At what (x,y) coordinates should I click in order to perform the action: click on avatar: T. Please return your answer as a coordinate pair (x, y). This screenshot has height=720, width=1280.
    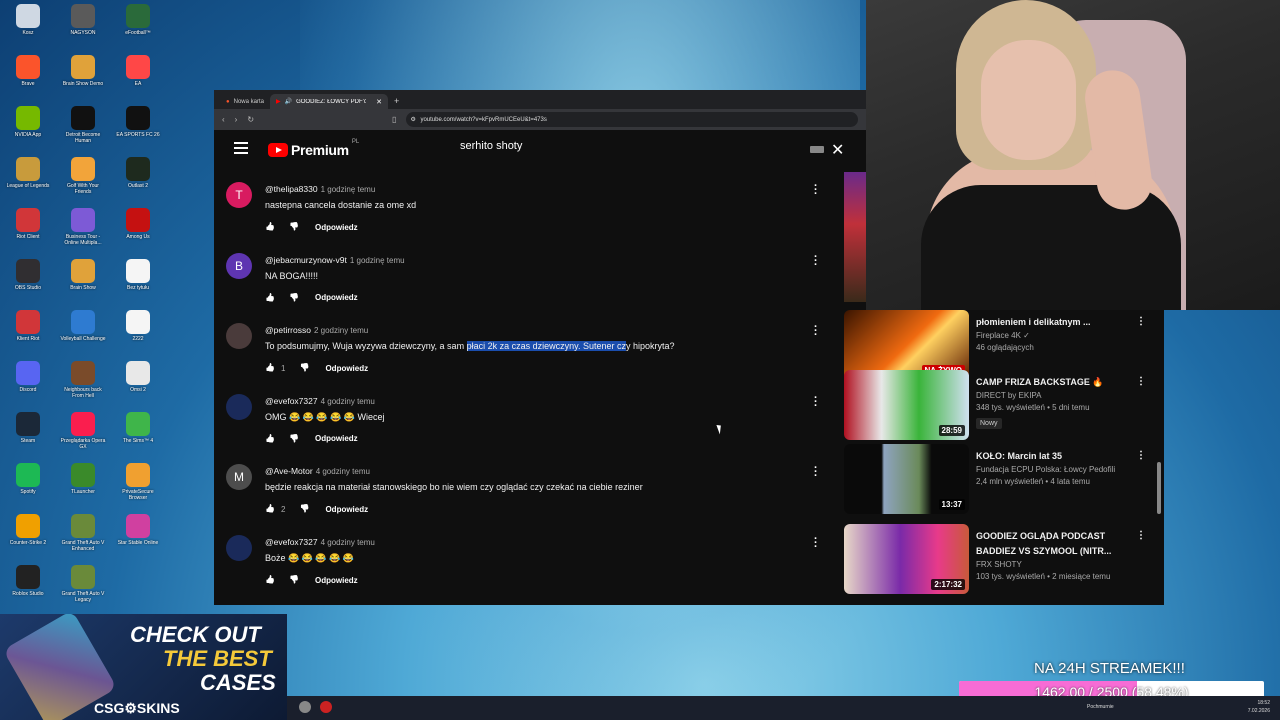
    Looking at the image, I should click on (239, 195).